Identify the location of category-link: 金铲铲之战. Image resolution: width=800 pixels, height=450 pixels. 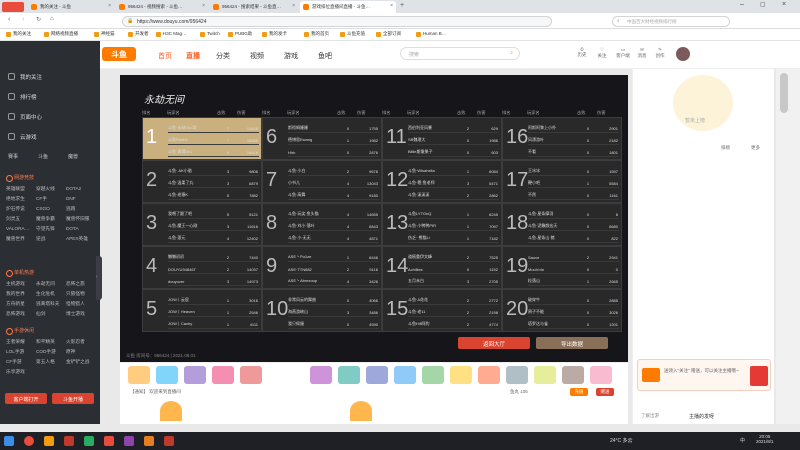
(81, 362).